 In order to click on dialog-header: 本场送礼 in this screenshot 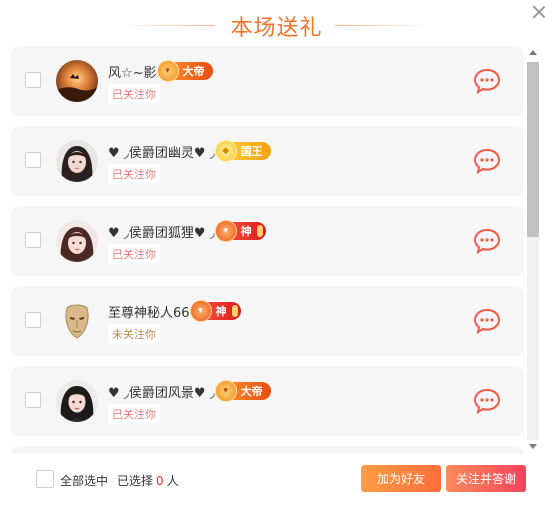, I will do `click(276, 23)`.